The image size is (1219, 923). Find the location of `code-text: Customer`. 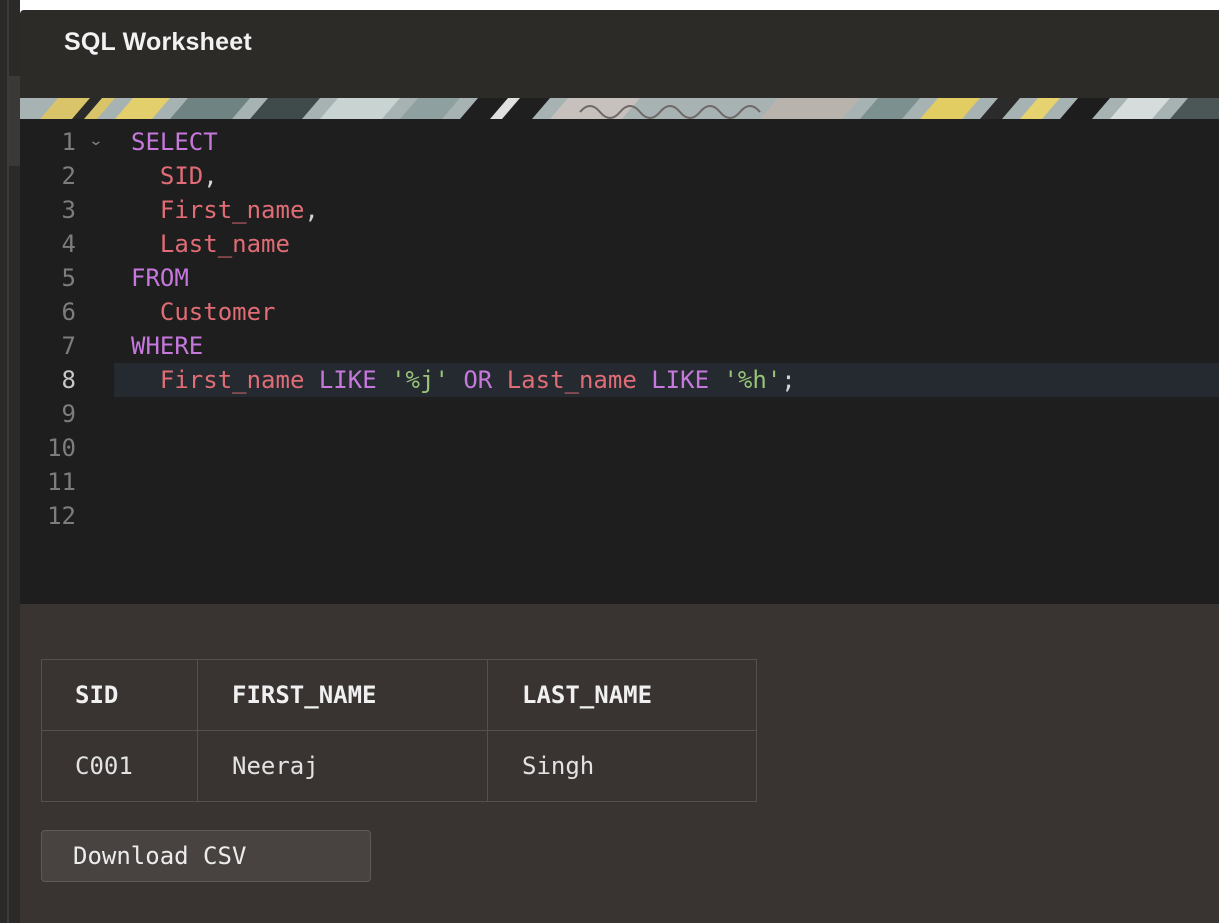

code-text: Customer is located at coordinates (203, 312).